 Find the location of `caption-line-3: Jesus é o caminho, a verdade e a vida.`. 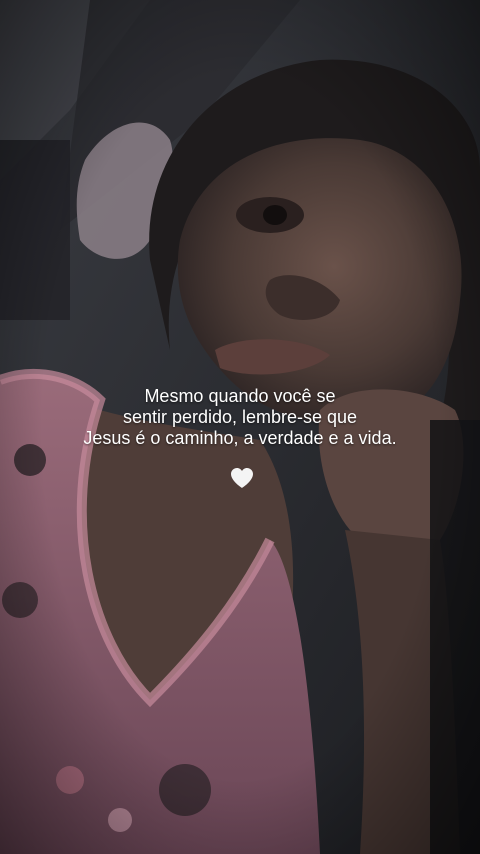

caption-line-3: Jesus é o caminho, a verdade e a vida. is located at coordinates (240, 438).